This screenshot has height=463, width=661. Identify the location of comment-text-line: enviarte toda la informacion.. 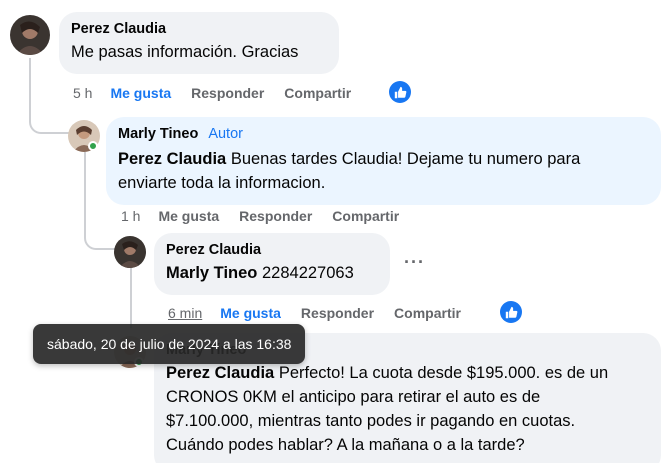
(222, 183).